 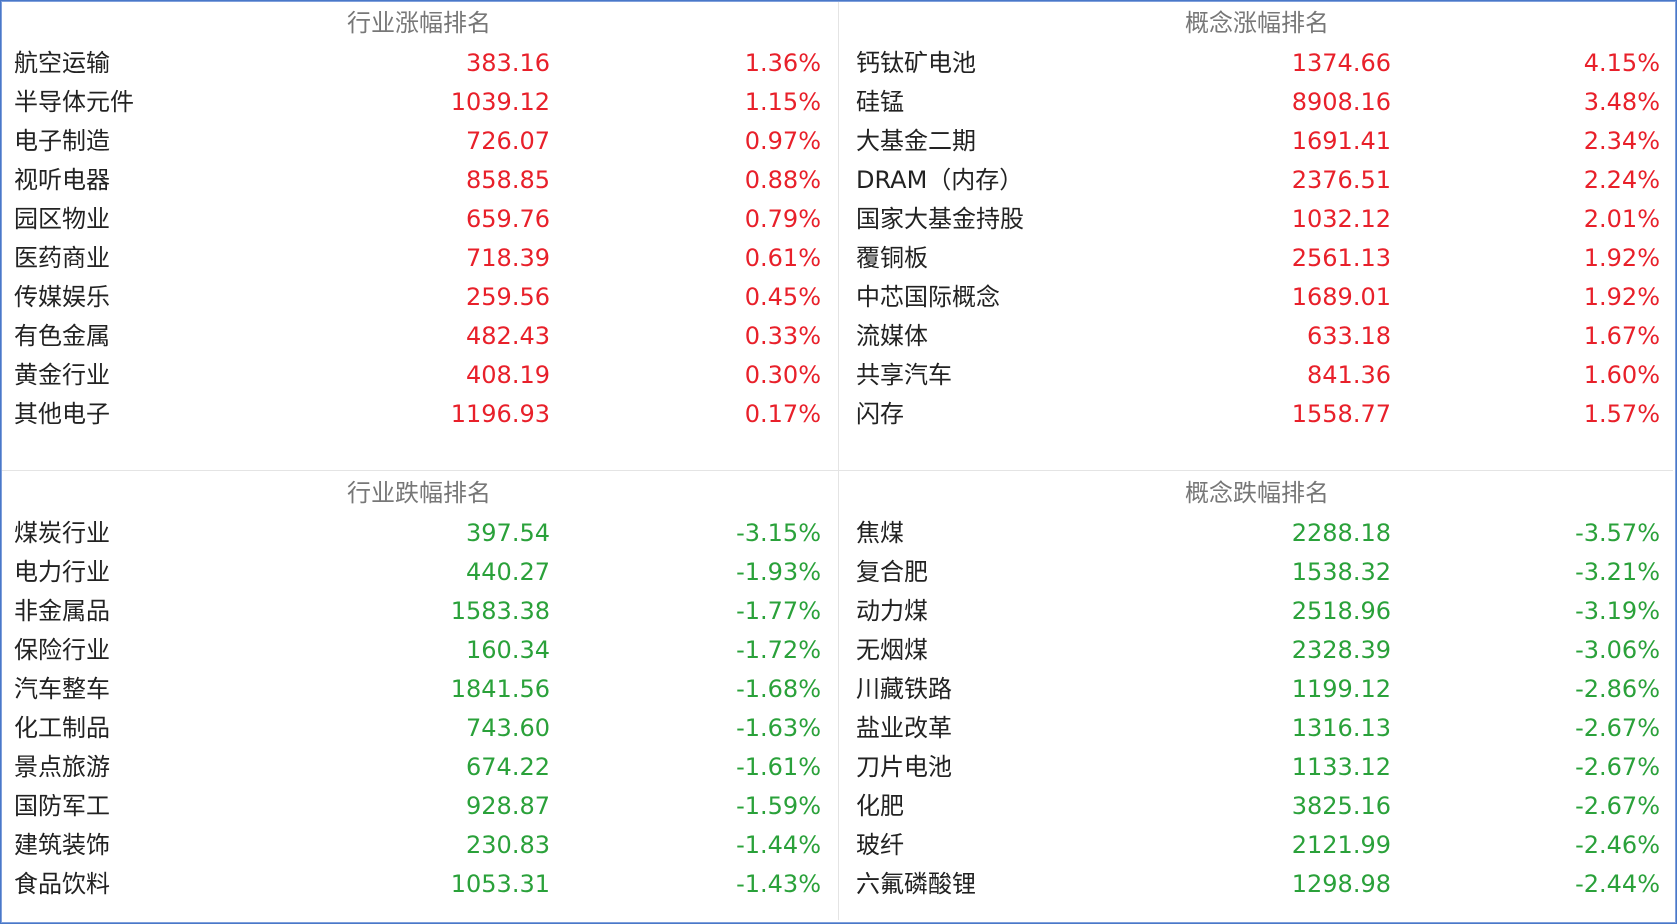 I want to click on sector-name: 复合肥, so click(x=892, y=572).